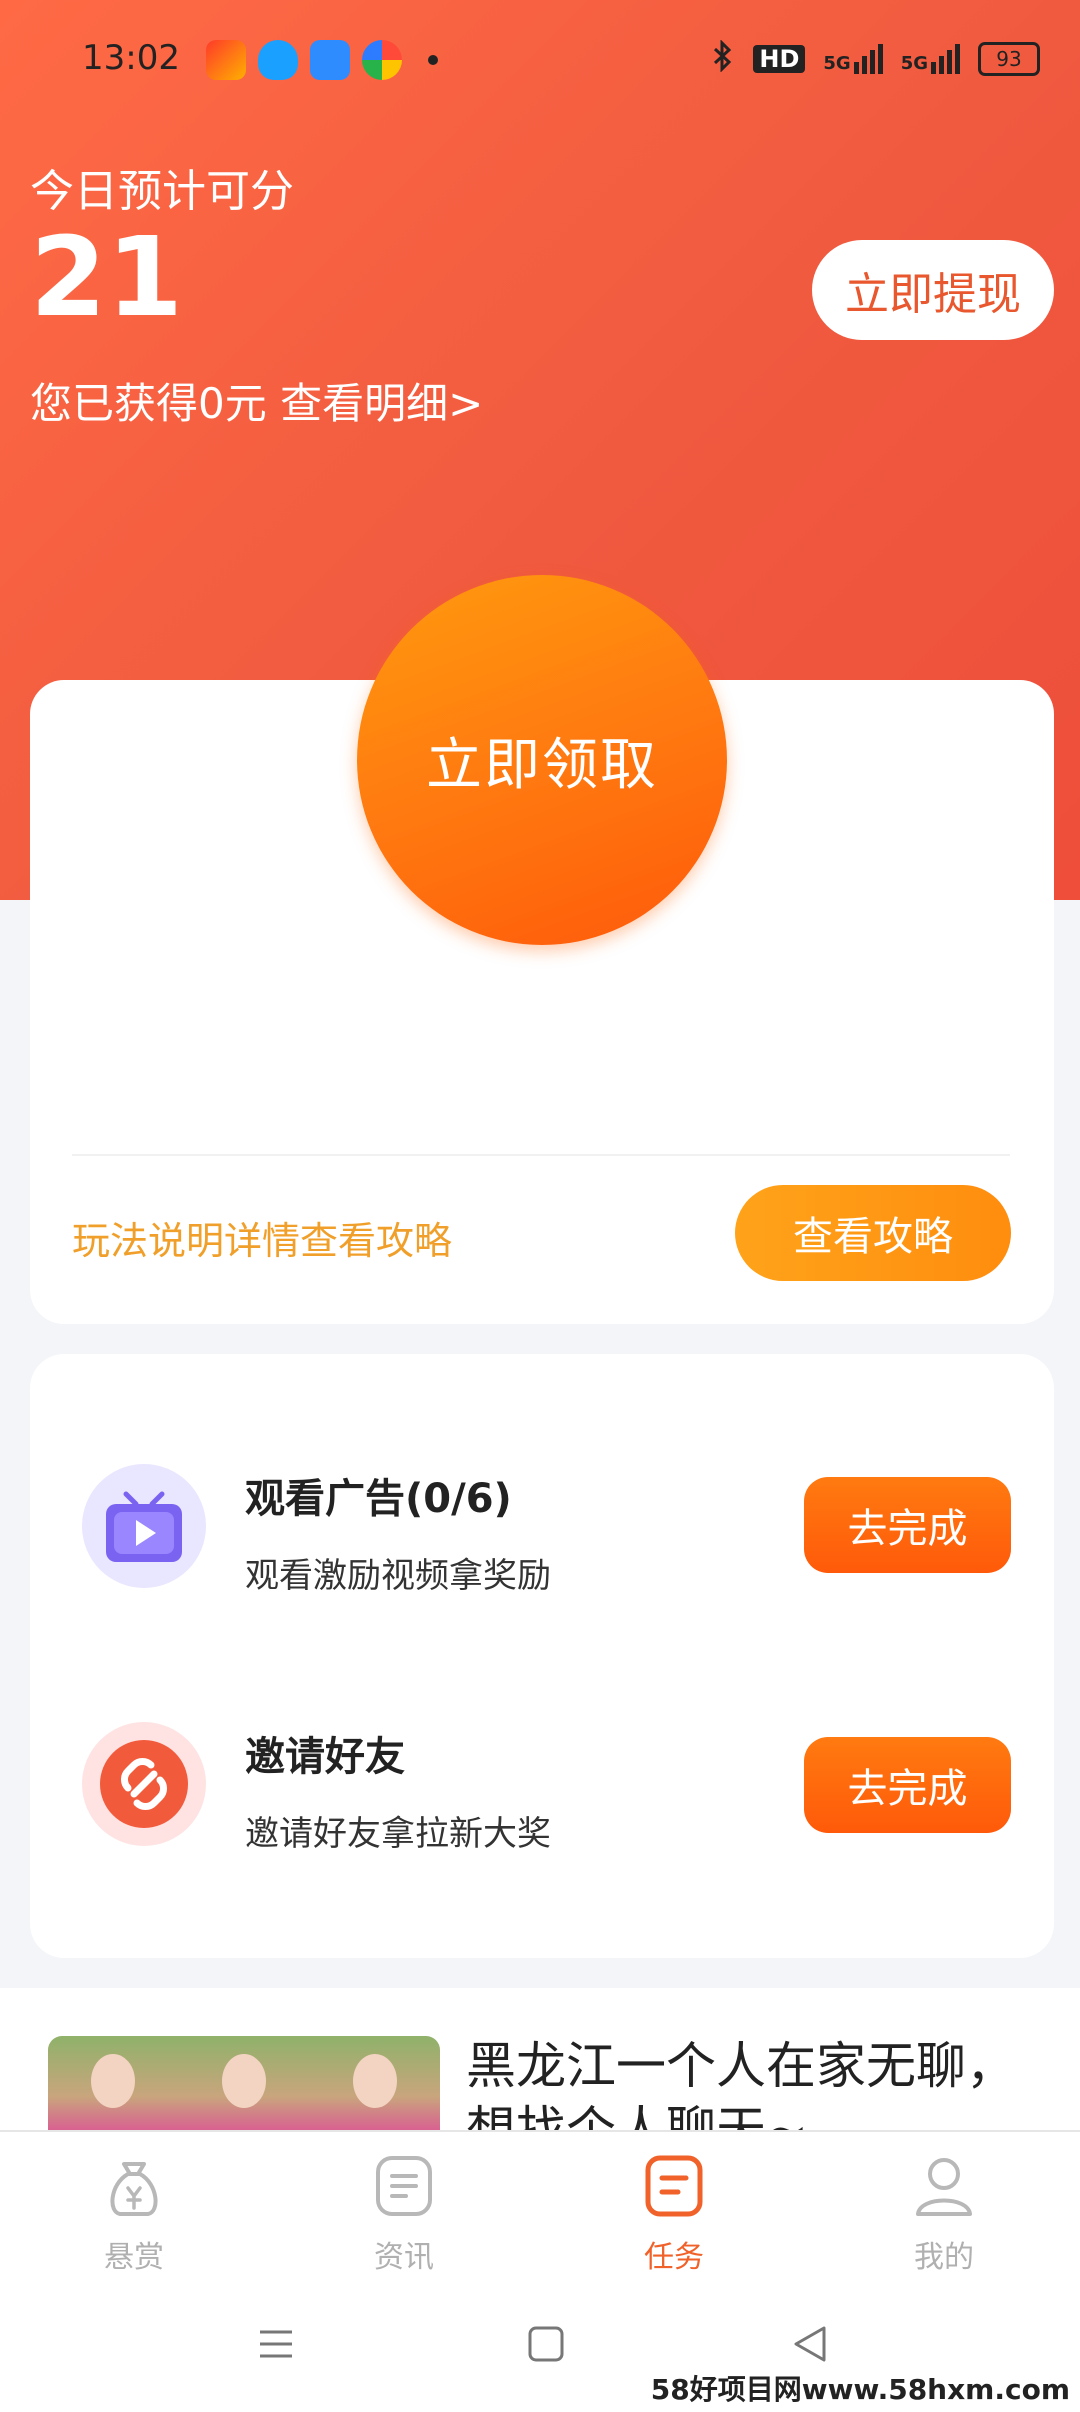 Image resolution: width=1080 pixels, height=2412 pixels. Describe the element at coordinates (944, 2188) in the screenshot. I see `user-icon` at that location.